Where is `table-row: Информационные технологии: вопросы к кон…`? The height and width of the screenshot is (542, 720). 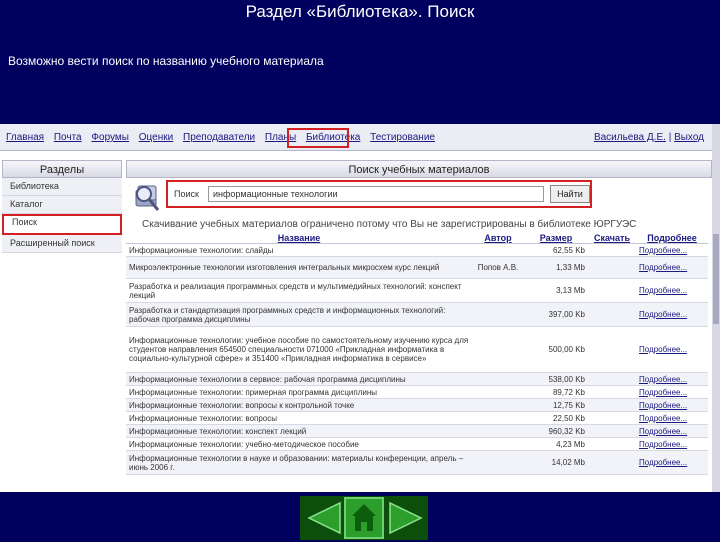 table-row: Информационные технологии: вопросы к кон… is located at coordinates (417, 405).